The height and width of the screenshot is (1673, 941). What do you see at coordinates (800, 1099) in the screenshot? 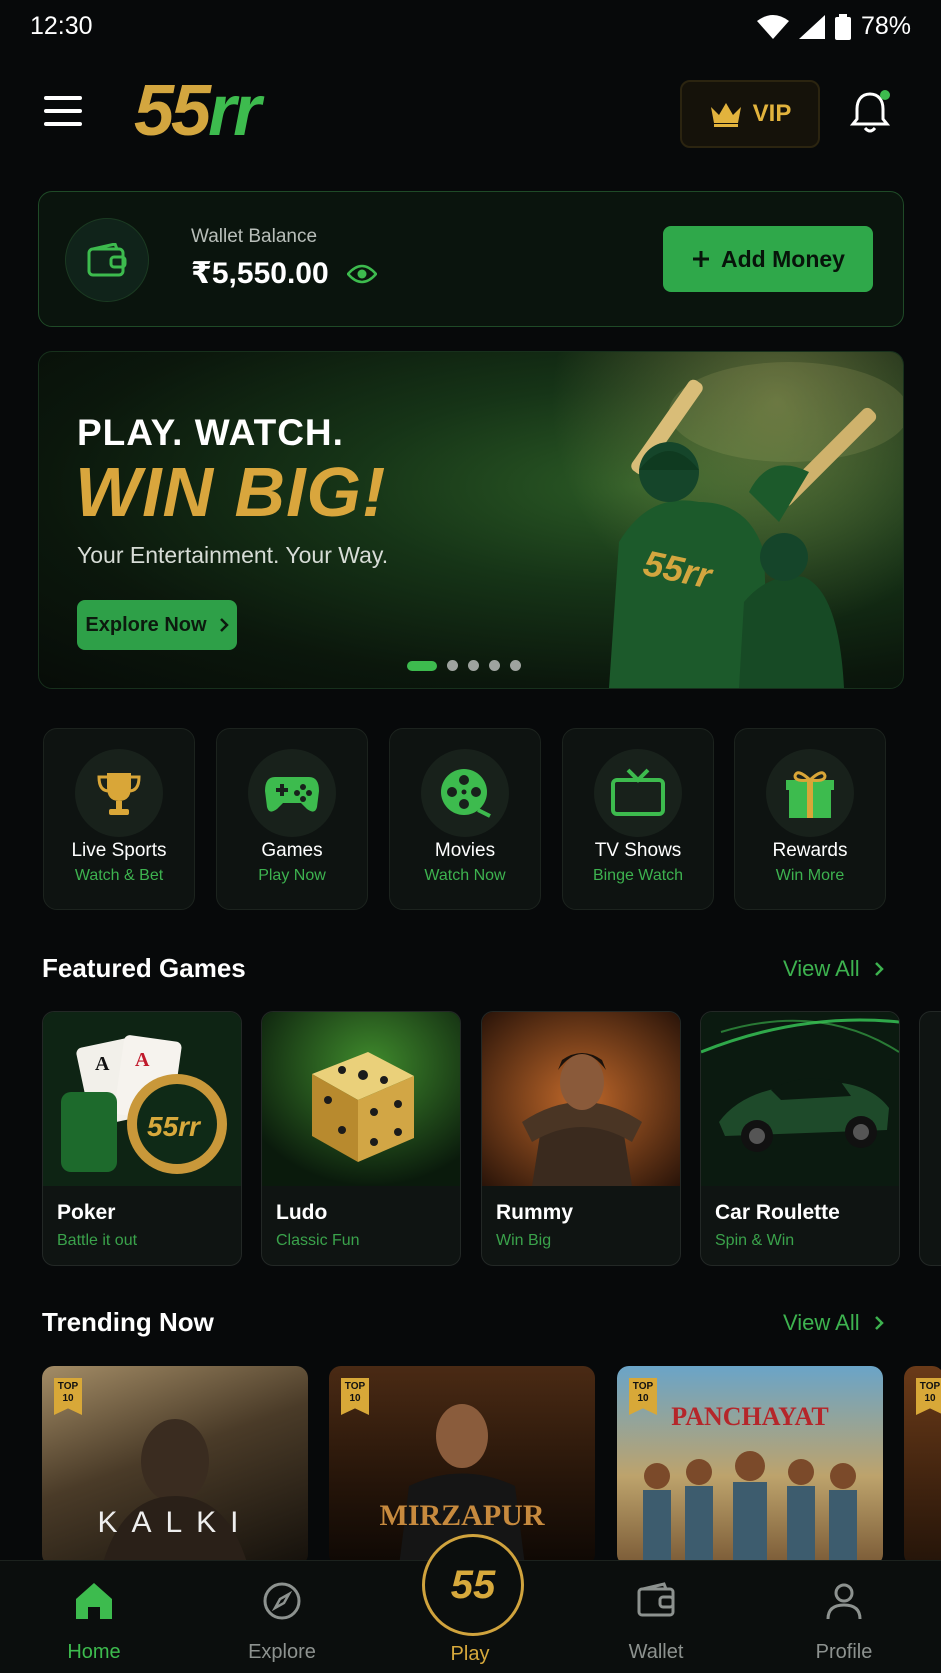
I see `sports-car-image` at bounding box center [800, 1099].